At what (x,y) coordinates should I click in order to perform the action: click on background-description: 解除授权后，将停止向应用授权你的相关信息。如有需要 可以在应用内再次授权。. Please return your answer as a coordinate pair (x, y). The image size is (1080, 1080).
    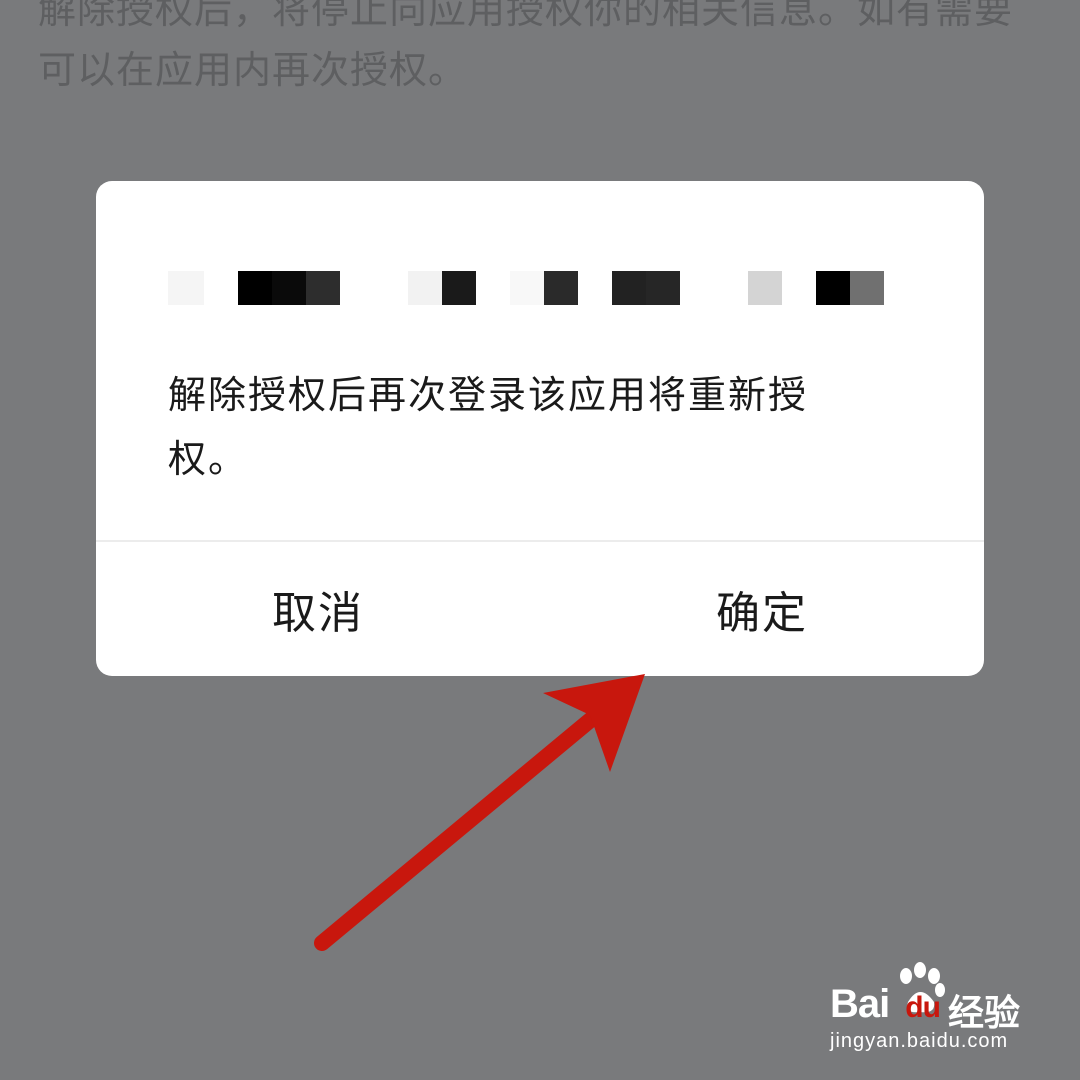
    Looking at the image, I should click on (538, 50).